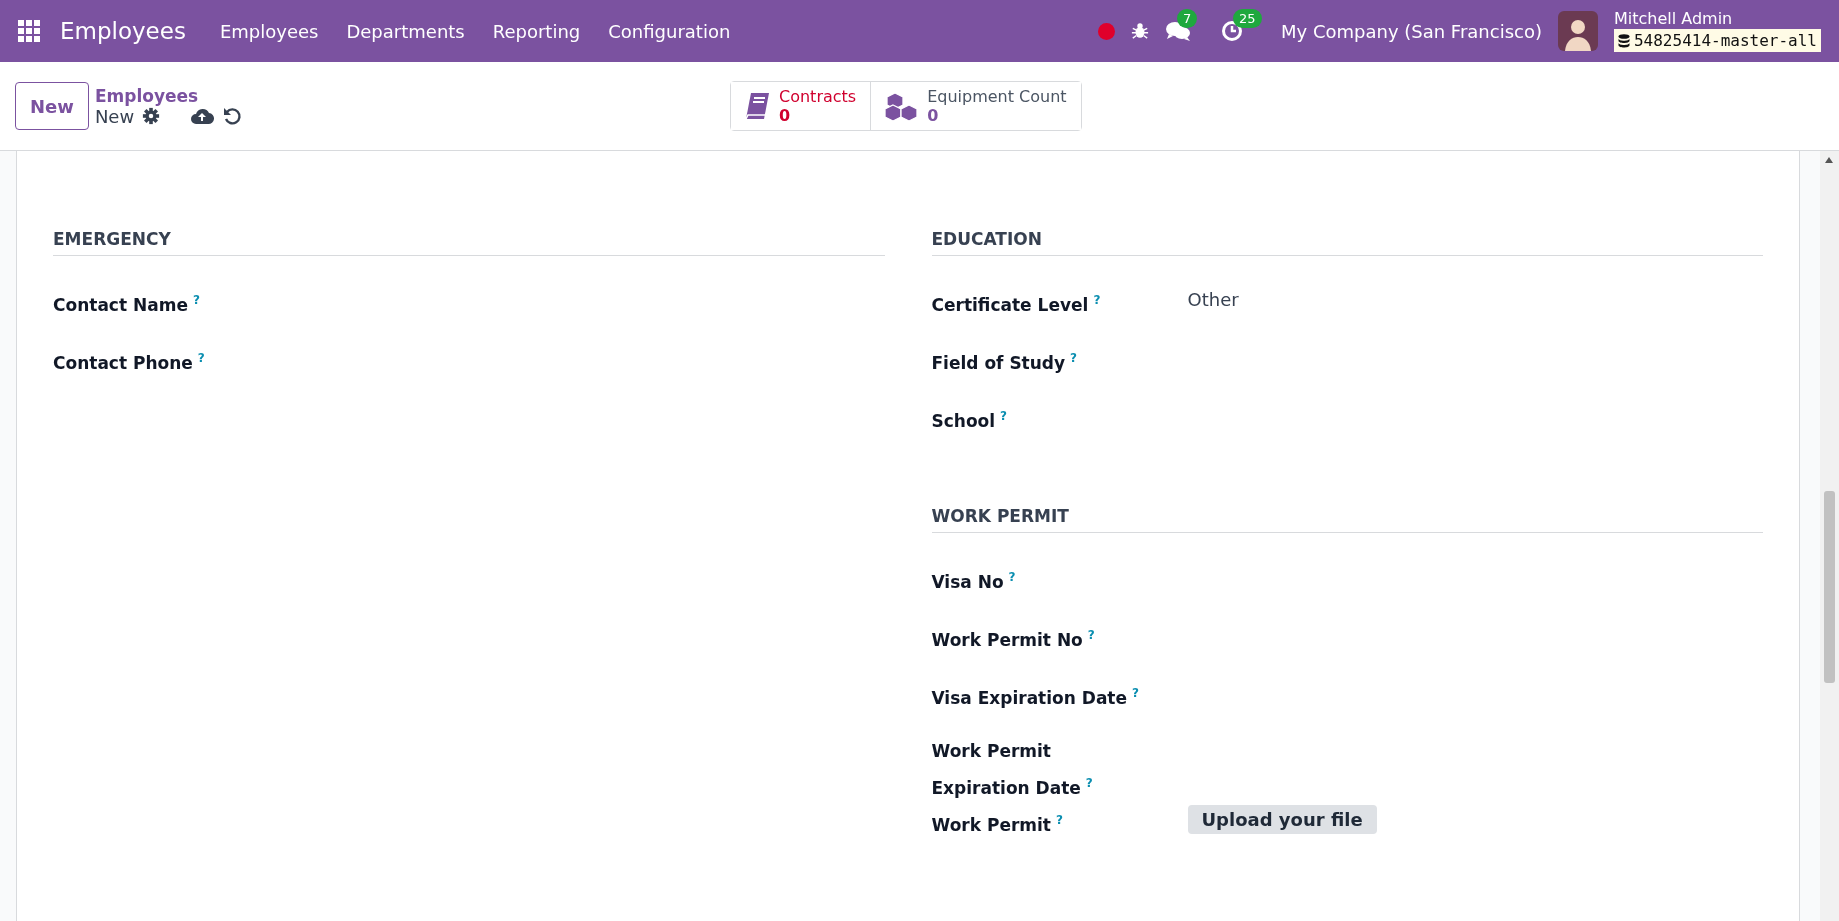  Describe the element at coordinates (114, 116) in the screenshot. I see `record-title: New` at that location.